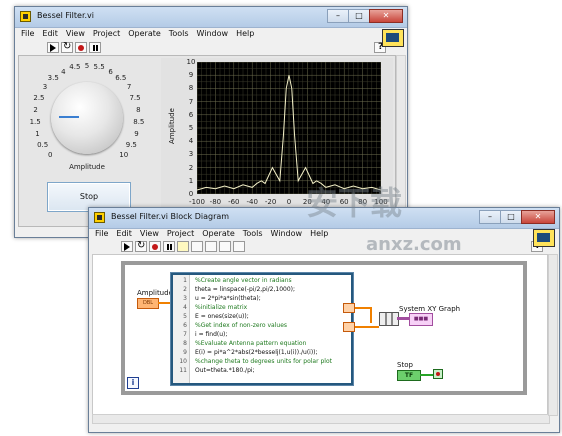 Image resolution: width=562 pixels, height=436 pixels. Describe the element at coordinates (110, 71) in the screenshot. I see `knob-tick-label: 6` at that location.